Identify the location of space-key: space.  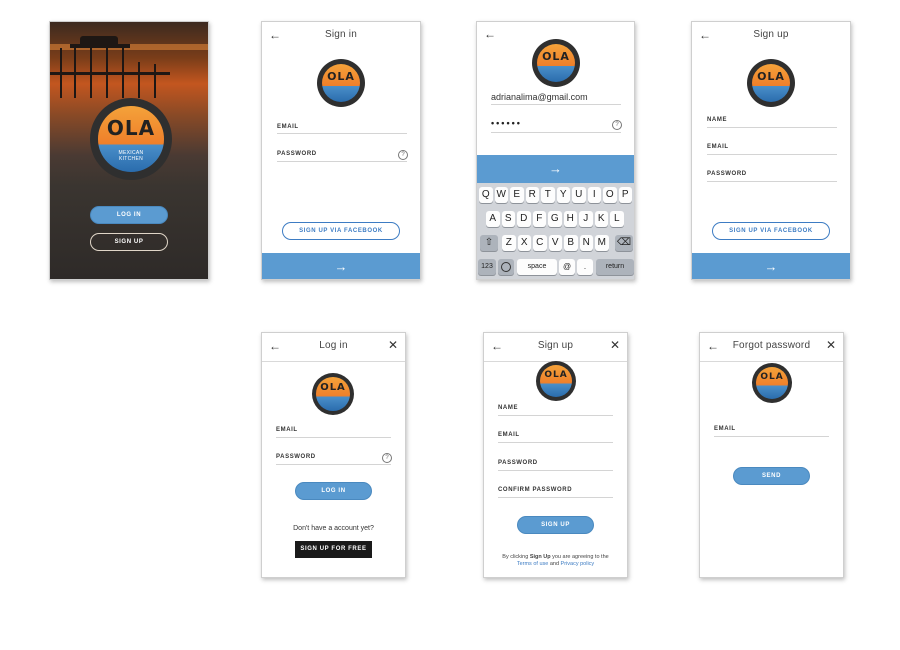
(537, 267).